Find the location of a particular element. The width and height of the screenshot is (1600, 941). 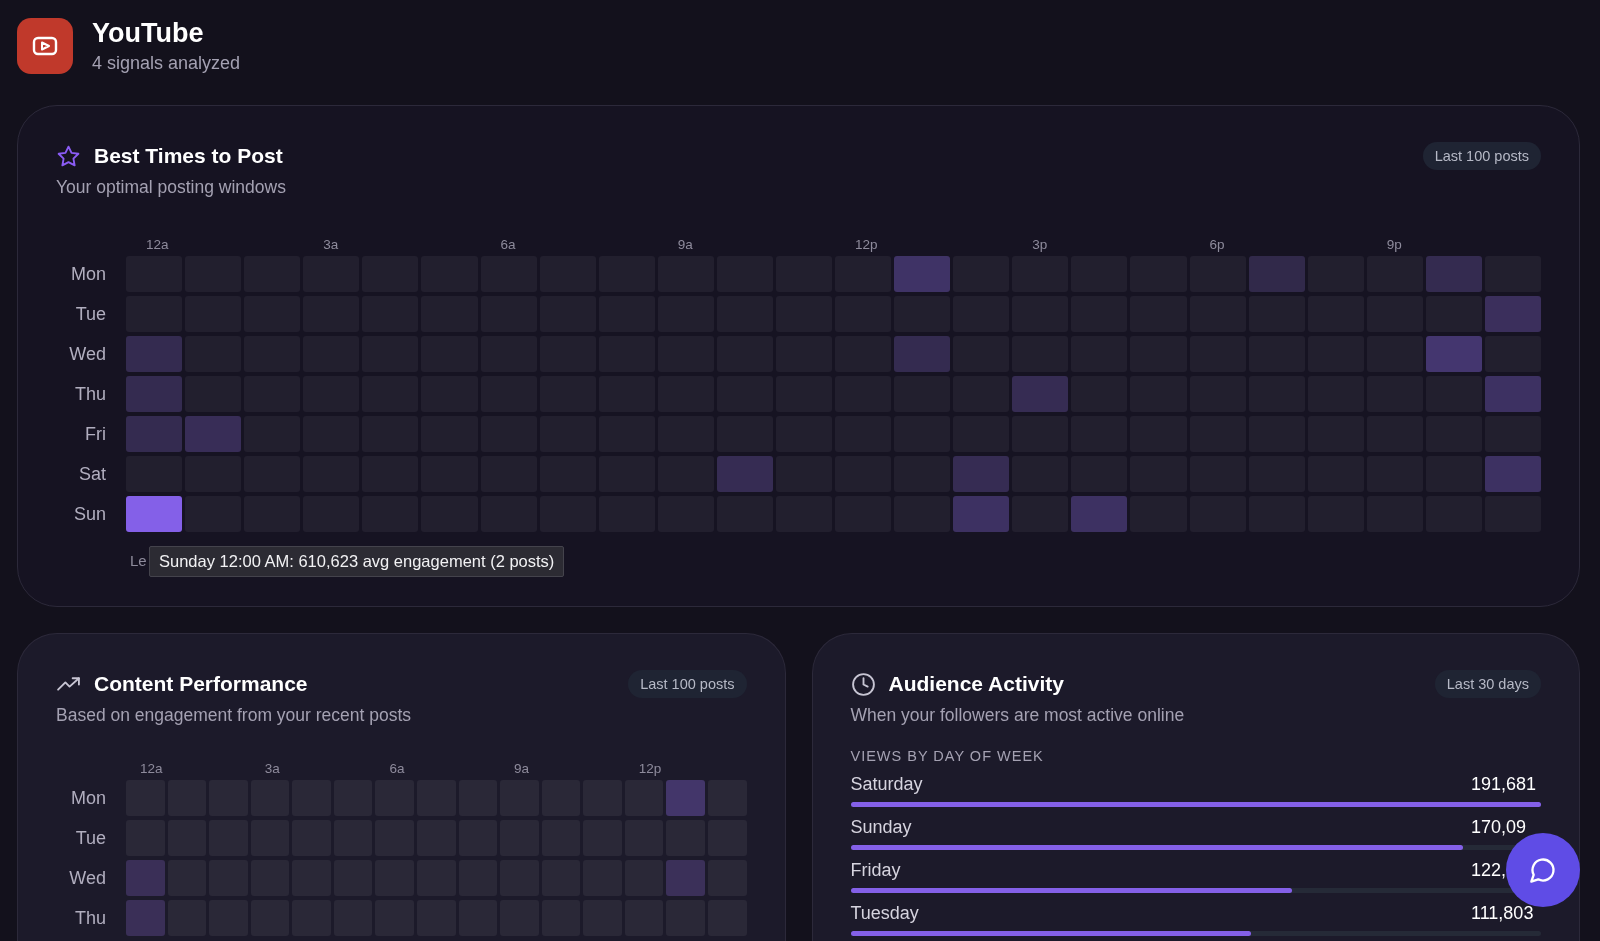

chat-icon is located at coordinates (1543, 870).